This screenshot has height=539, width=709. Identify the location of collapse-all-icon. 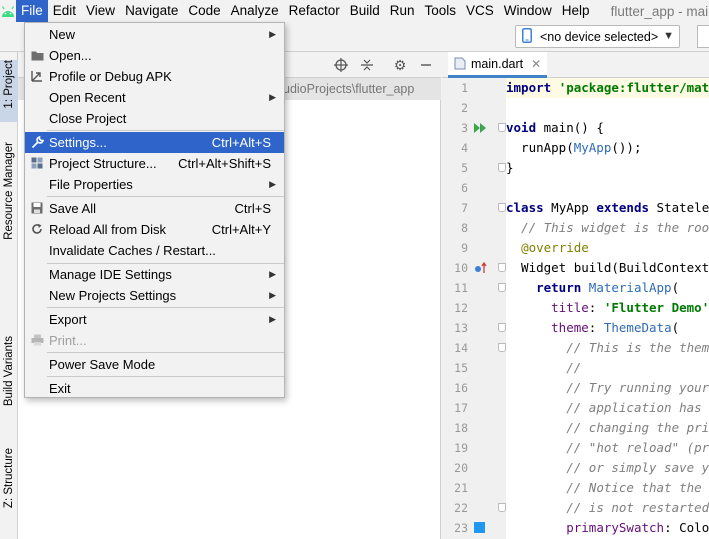
(367, 65).